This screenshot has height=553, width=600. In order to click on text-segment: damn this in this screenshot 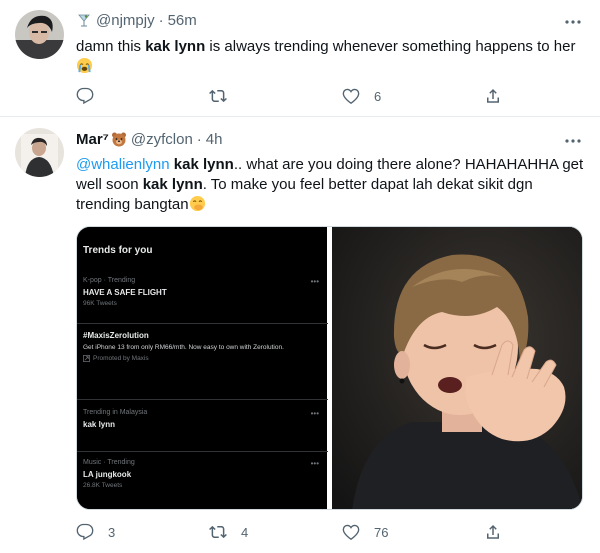, I will do `click(111, 46)`.